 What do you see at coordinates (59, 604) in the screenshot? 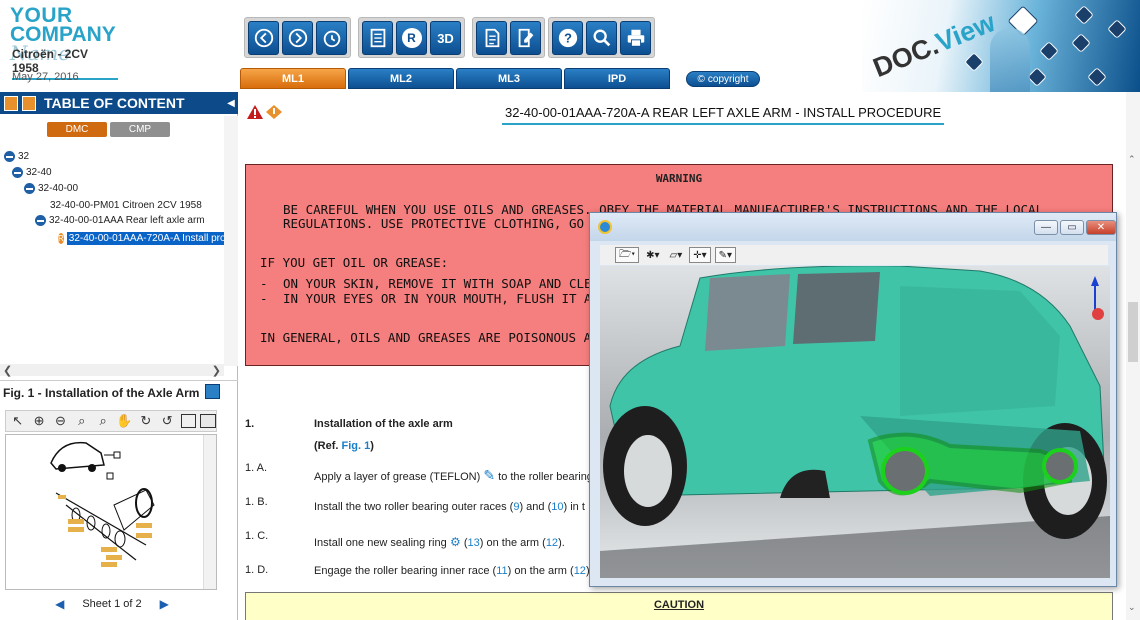
I see `previous-sheet-icon: ◀` at bounding box center [59, 604].